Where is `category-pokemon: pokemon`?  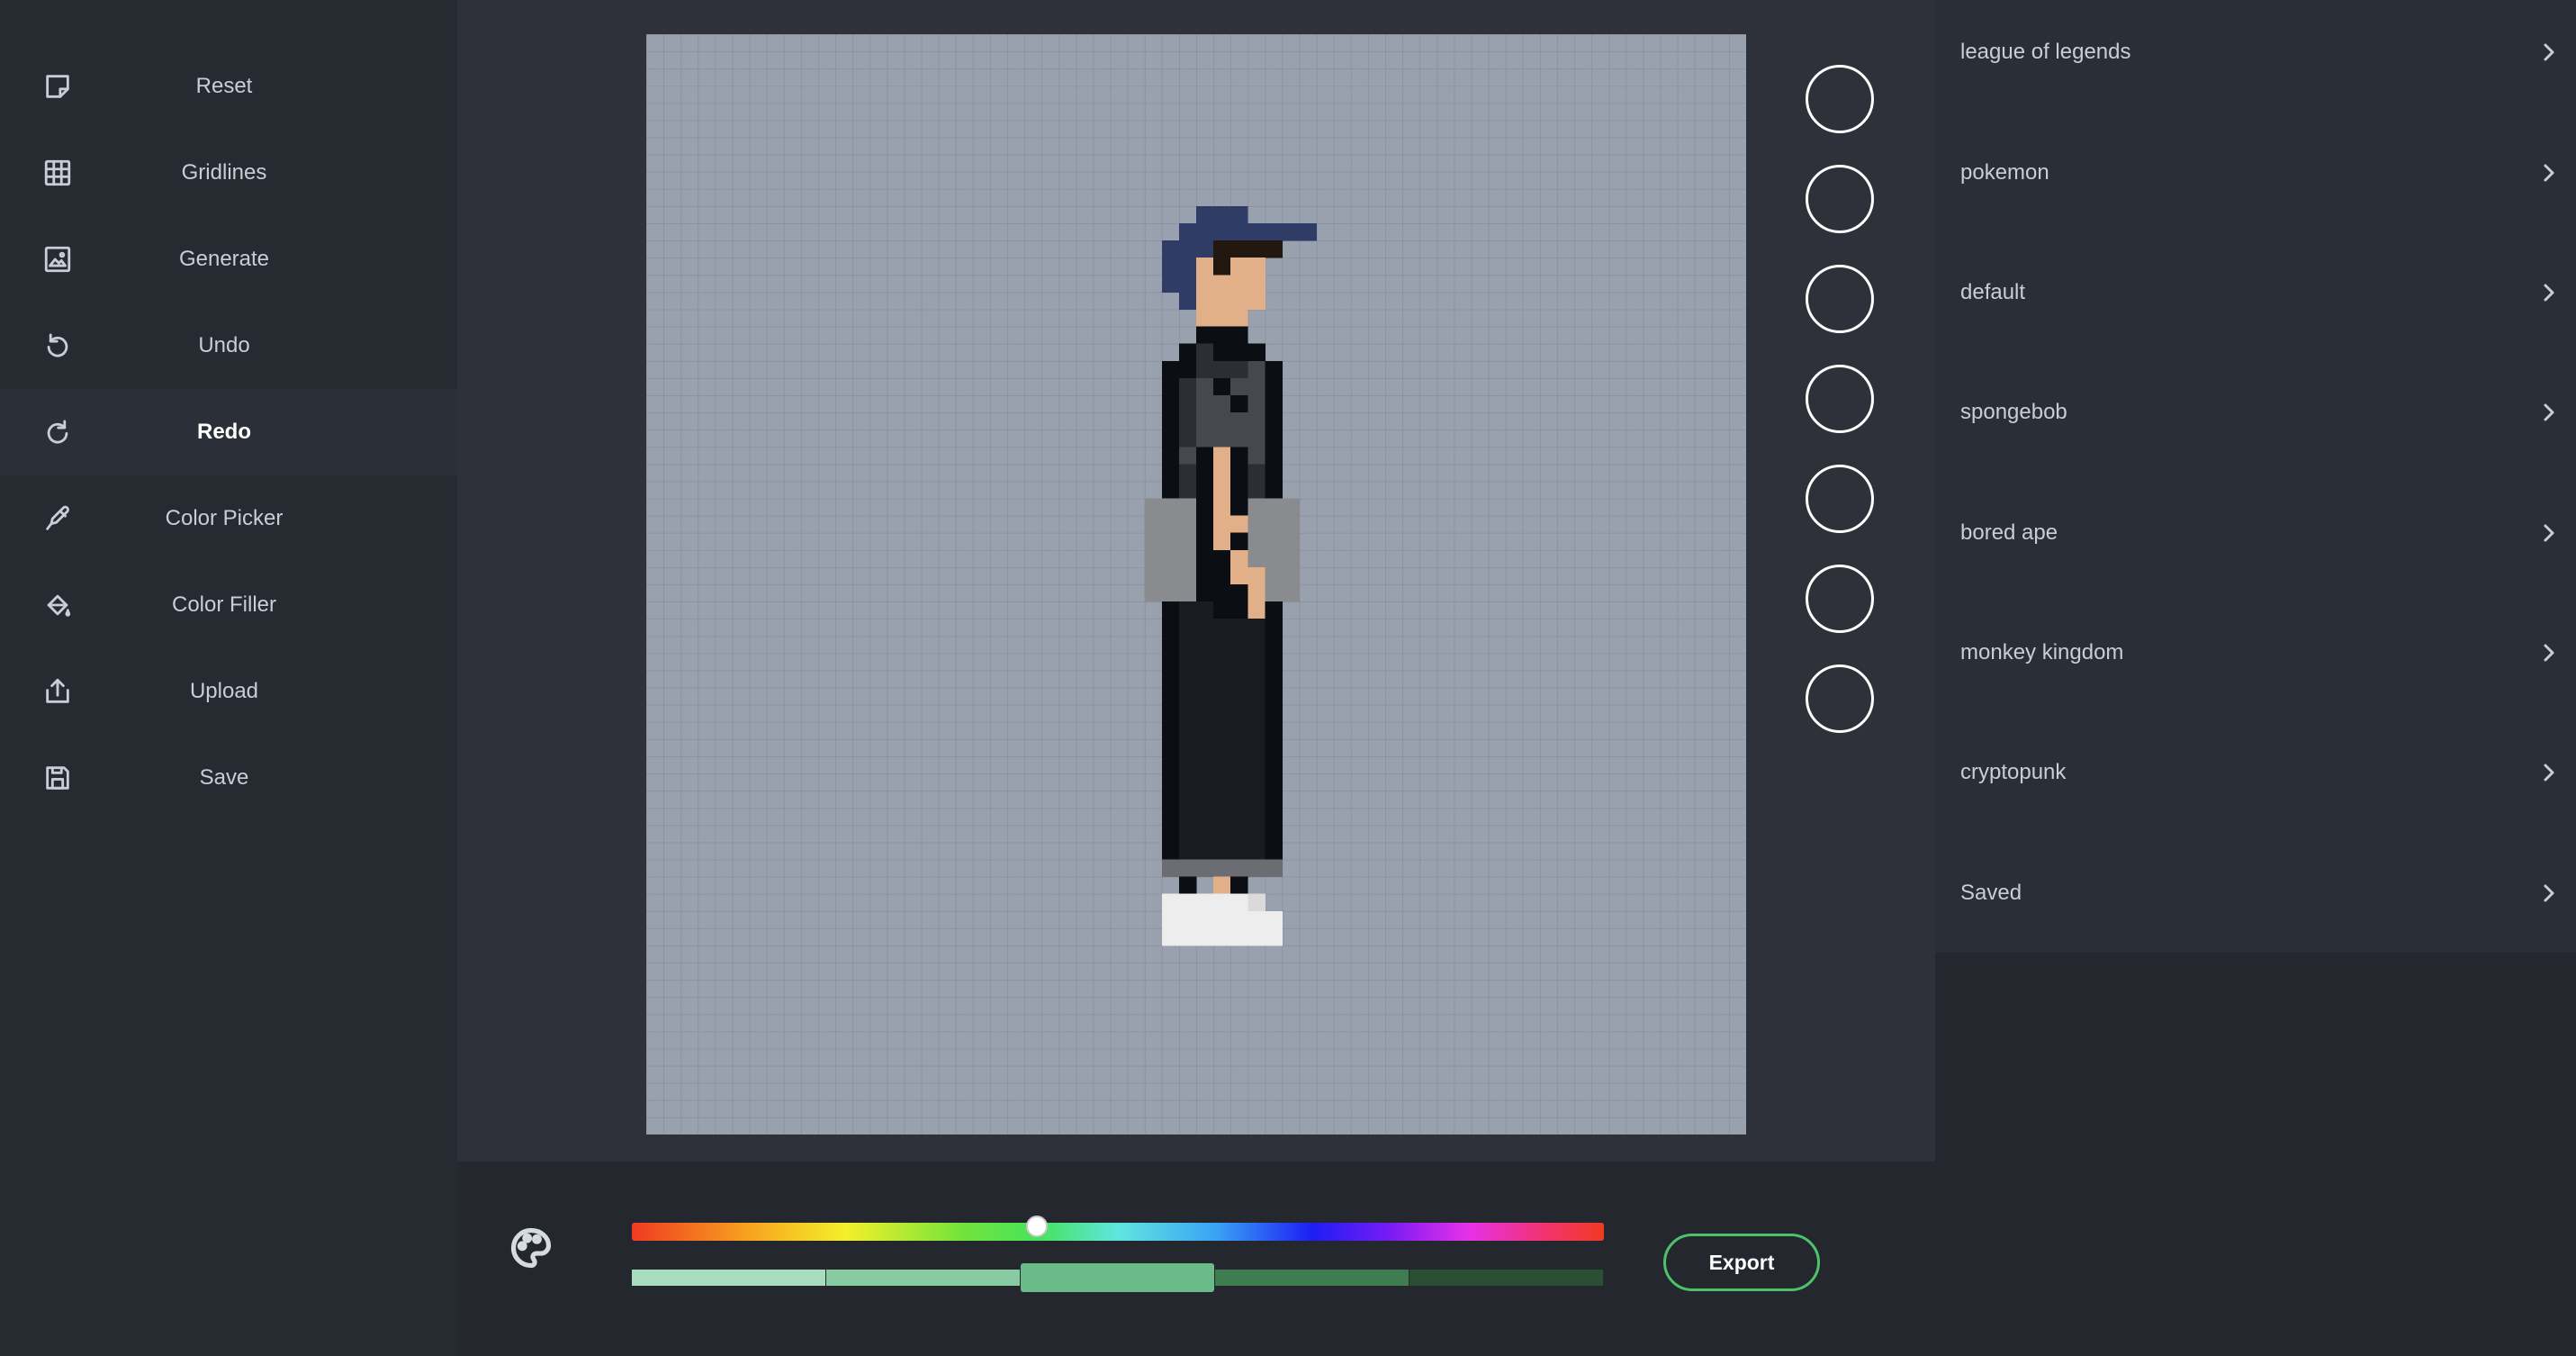
category-pokemon: pokemon is located at coordinates (2255, 173).